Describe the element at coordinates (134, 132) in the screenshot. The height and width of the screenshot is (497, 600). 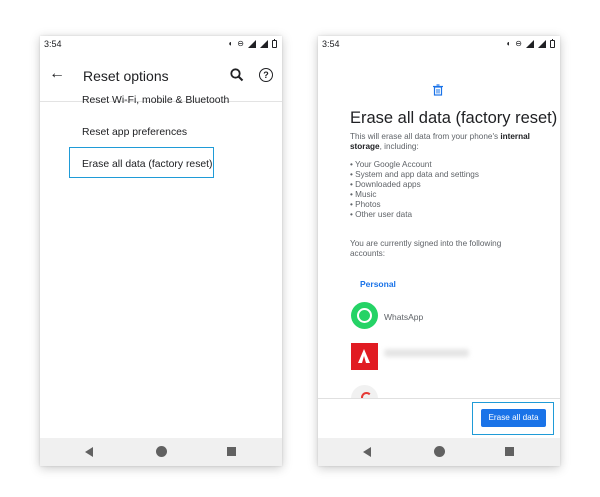
I see `reset-app-preferences-item: Reset app preferences` at that location.